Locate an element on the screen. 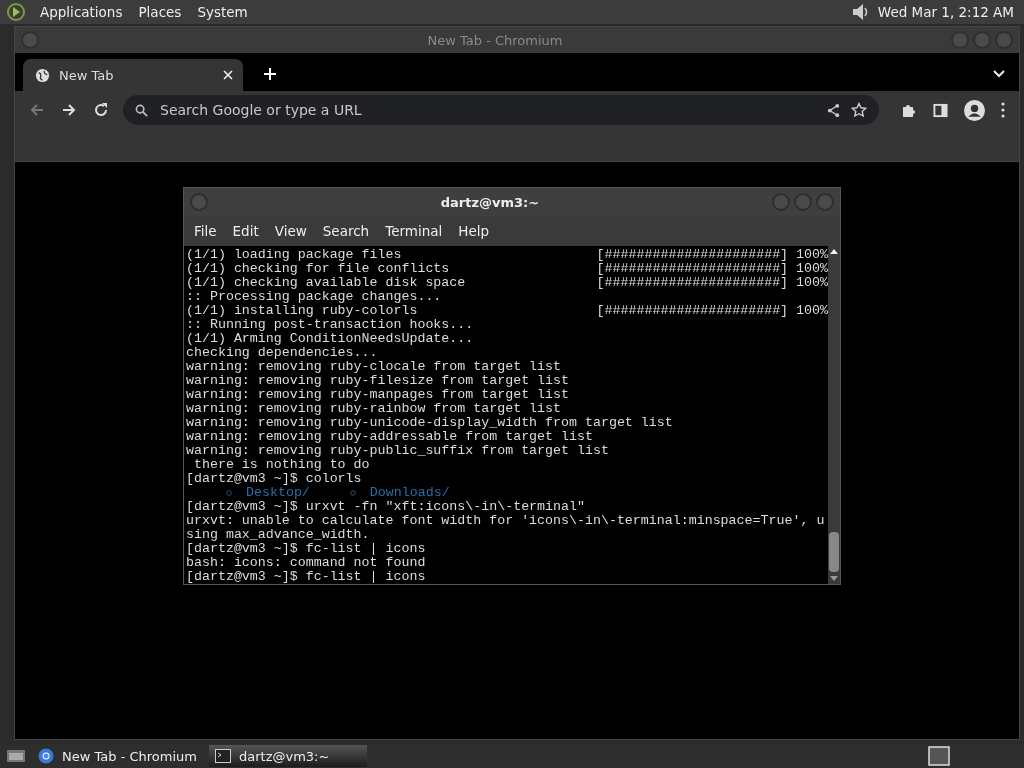 The image size is (1024, 768). terminal-line: warning: removing ruby-clocale from target list is located at coordinates (374, 367).